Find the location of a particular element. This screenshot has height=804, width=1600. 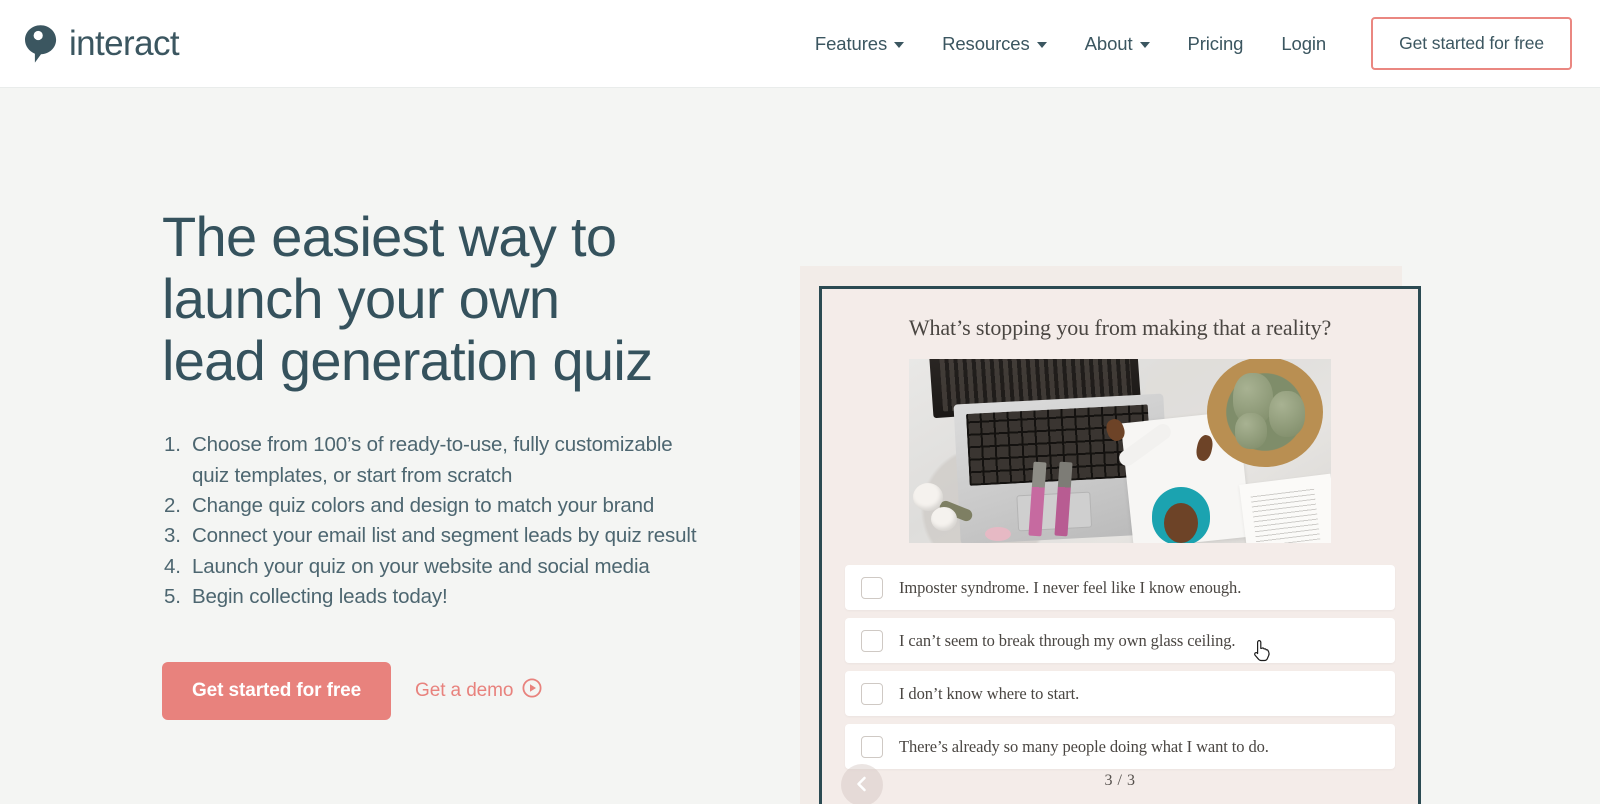

brand-logo: interact is located at coordinates (101, 43).